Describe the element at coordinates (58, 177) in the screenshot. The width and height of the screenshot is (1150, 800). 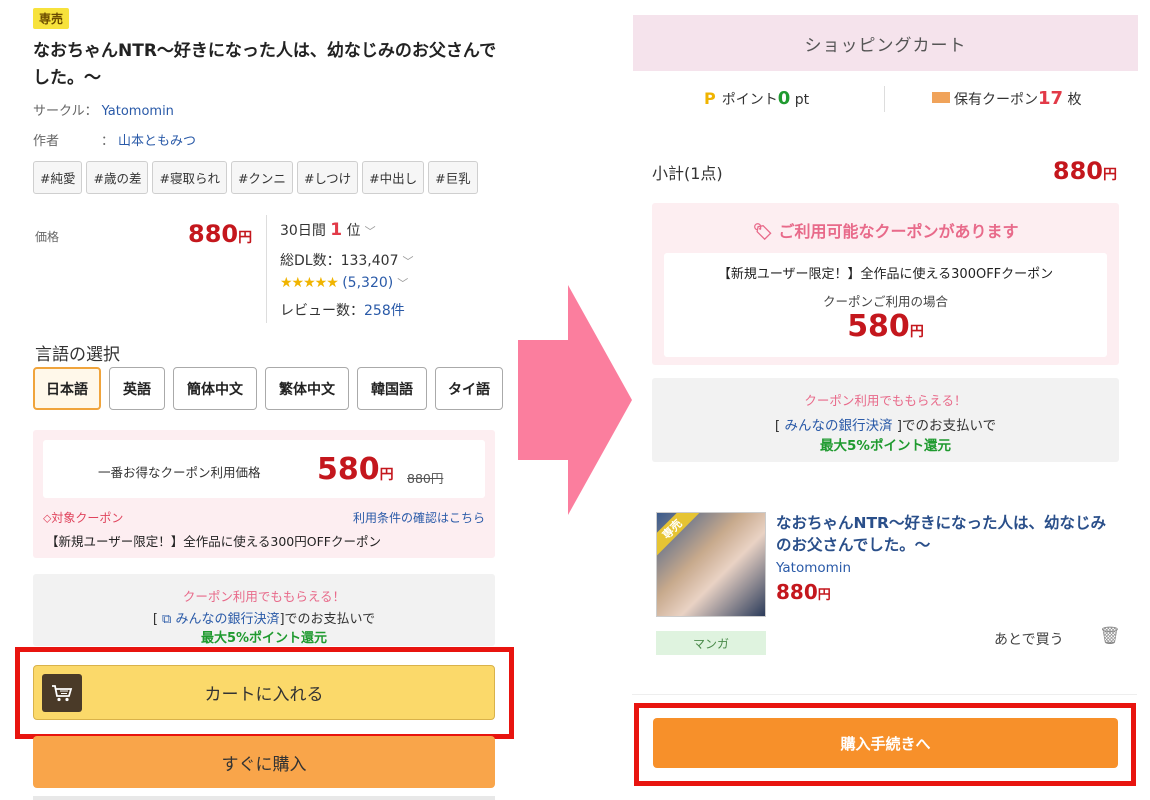
I see `genre-tag: #純愛` at that location.